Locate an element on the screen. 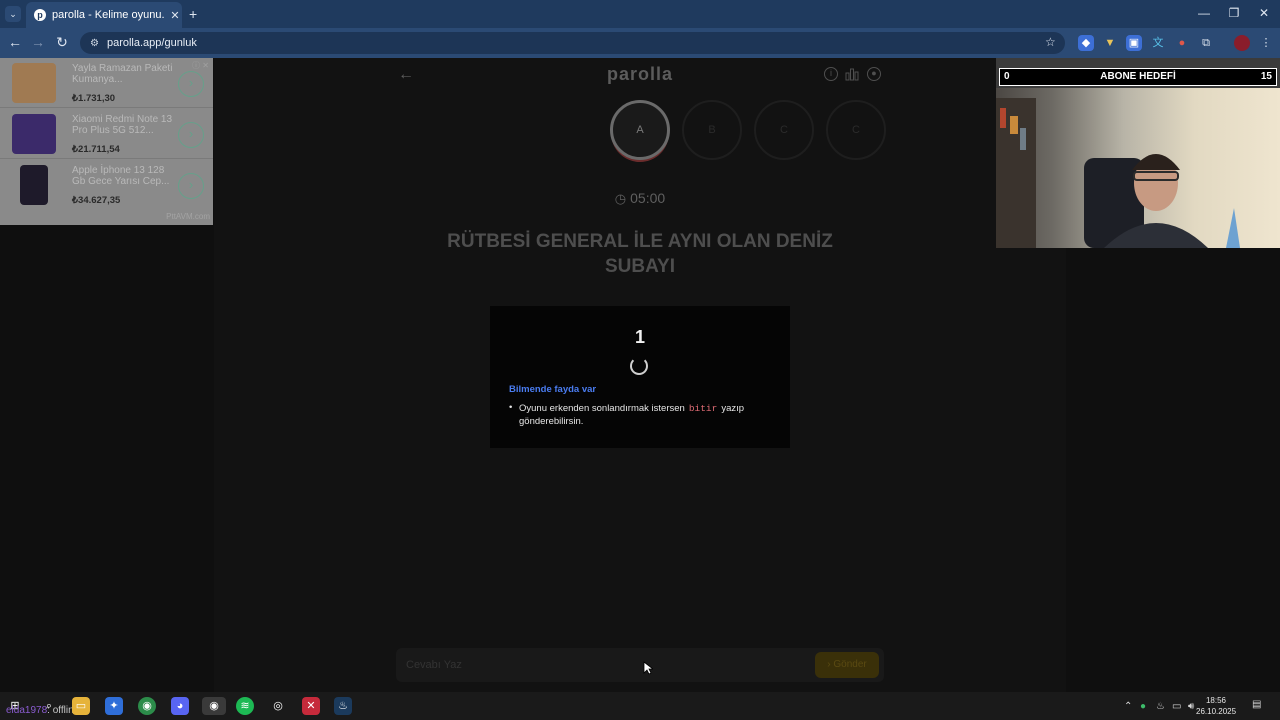 The height and width of the screenshot is (720, 1280). notification-icon: ▤ is located at coordinates (1256, 704).